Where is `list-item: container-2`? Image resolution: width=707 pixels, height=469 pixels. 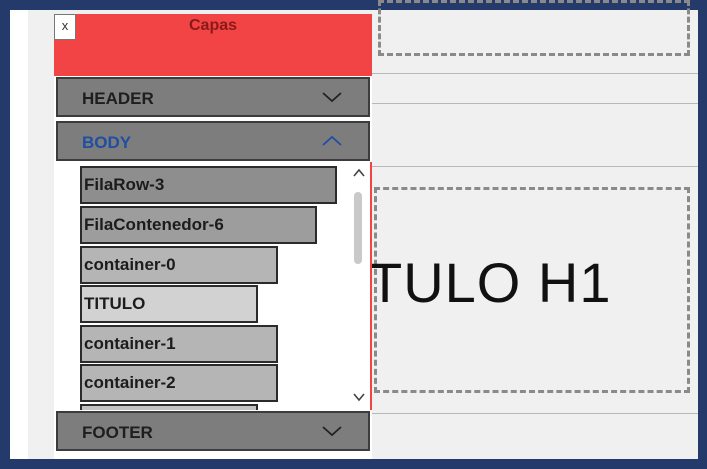 list-item: container-2 is located at coordinates (179, 383).